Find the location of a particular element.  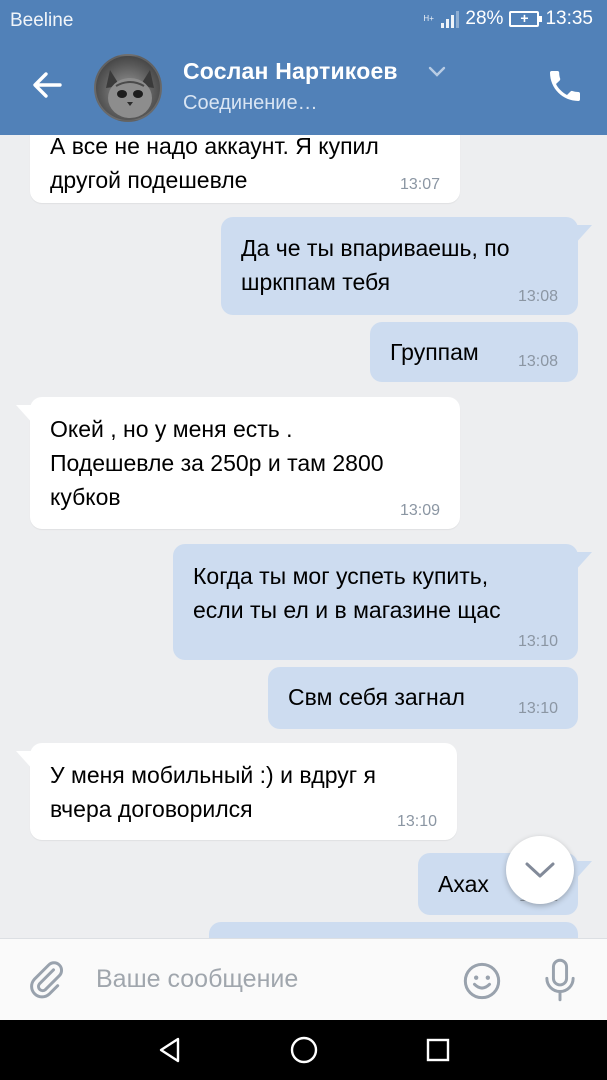

circle-home-icon is located at coordinates (304, 1050).